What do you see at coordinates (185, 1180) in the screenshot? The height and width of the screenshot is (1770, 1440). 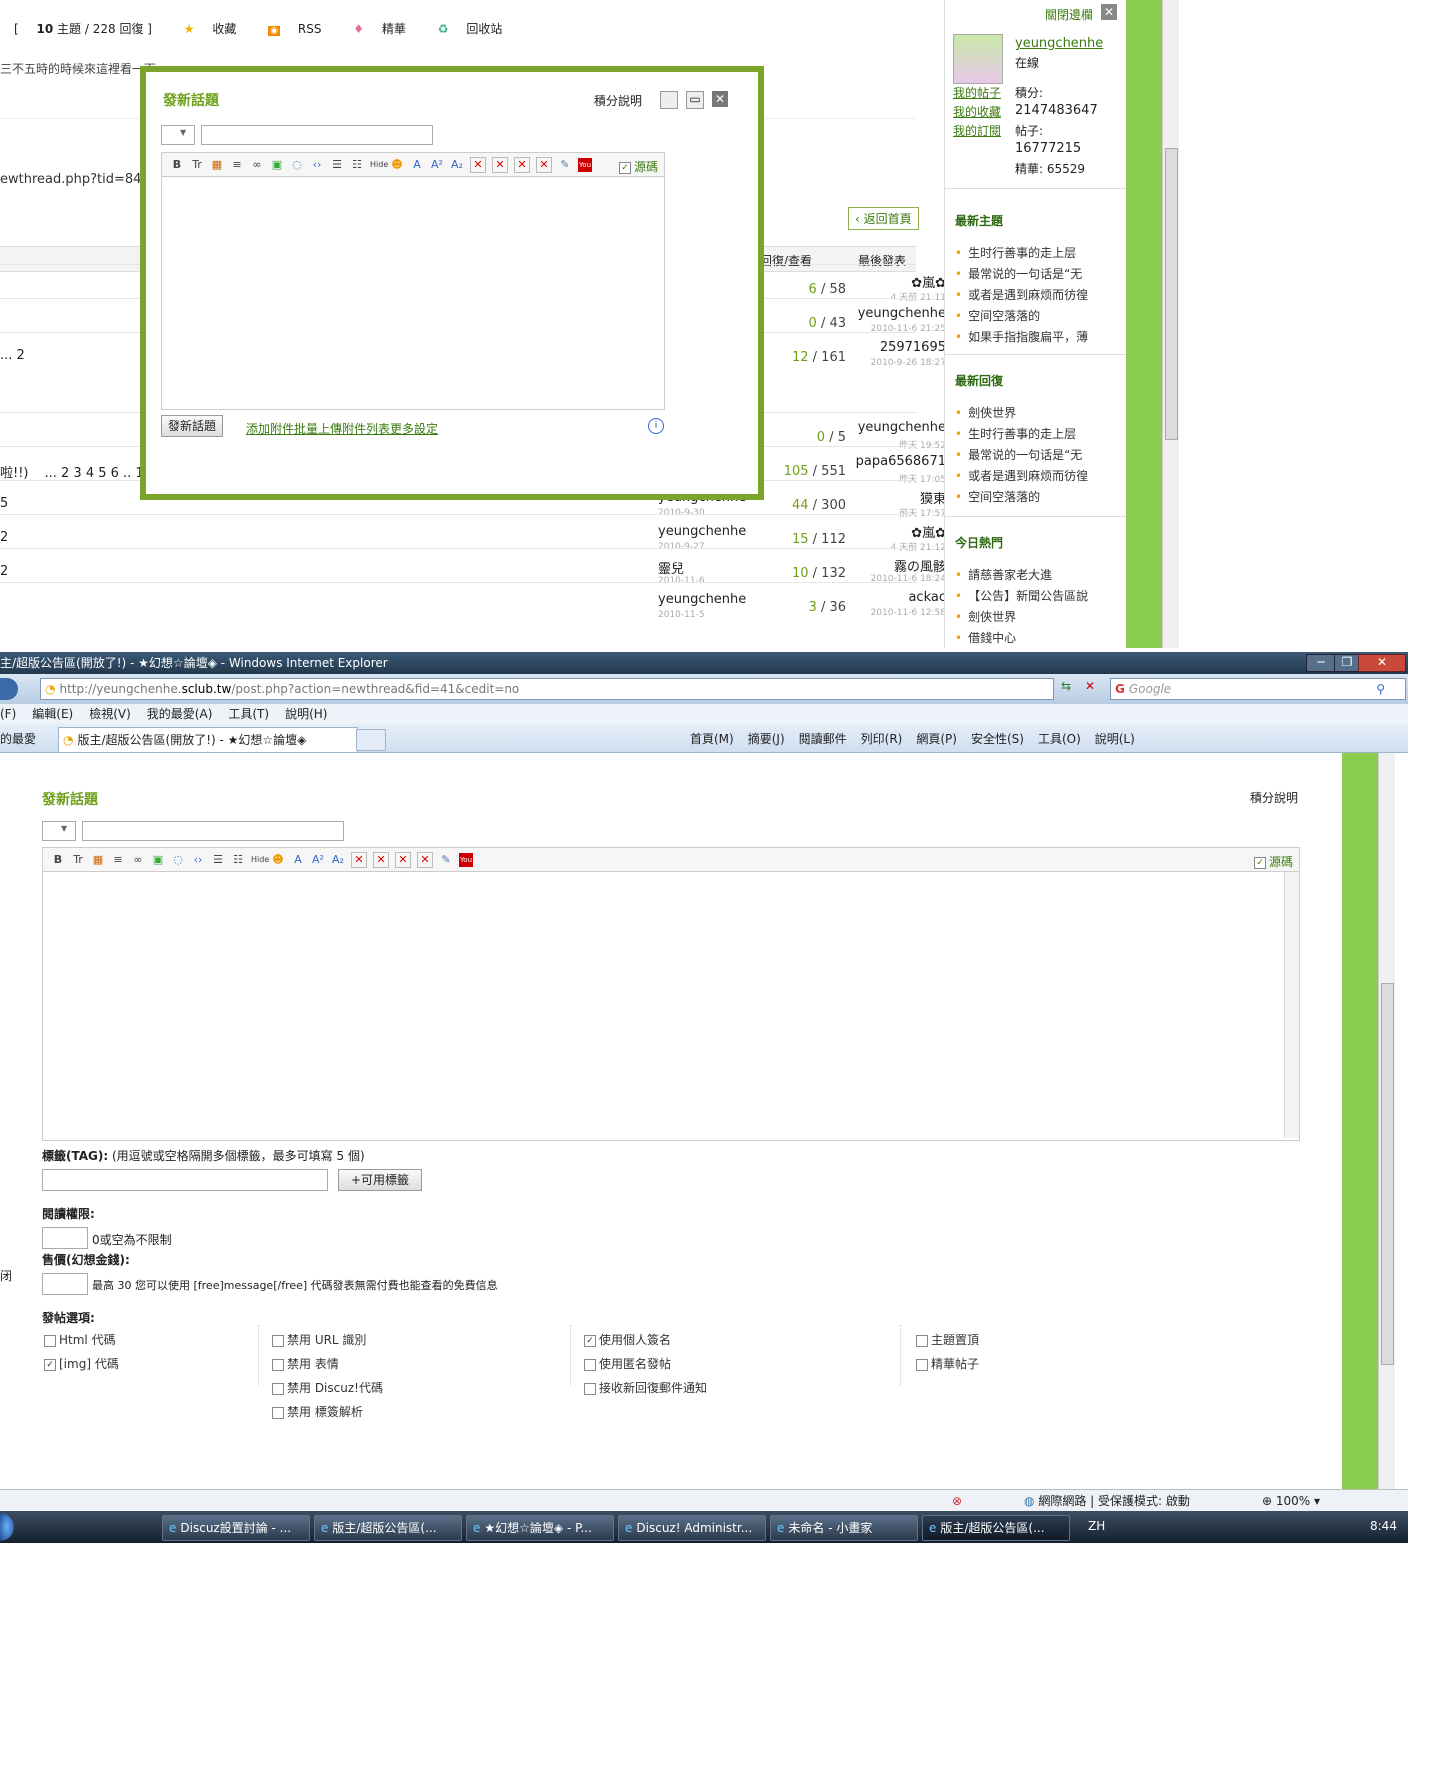 I see `tag-input` at bounding box center [185, 1180].